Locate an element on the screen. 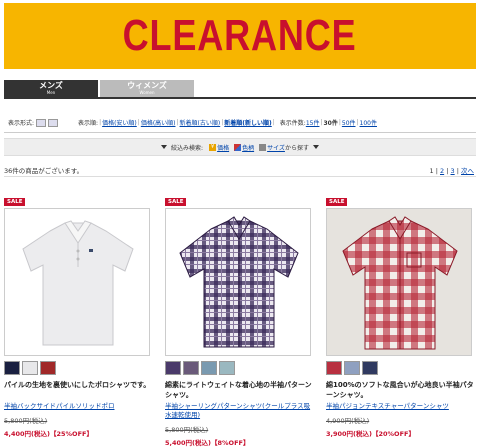 This screenshot has width=480, height=448. filter-label: 絞込み検索: is located at coordinates (187, 148).